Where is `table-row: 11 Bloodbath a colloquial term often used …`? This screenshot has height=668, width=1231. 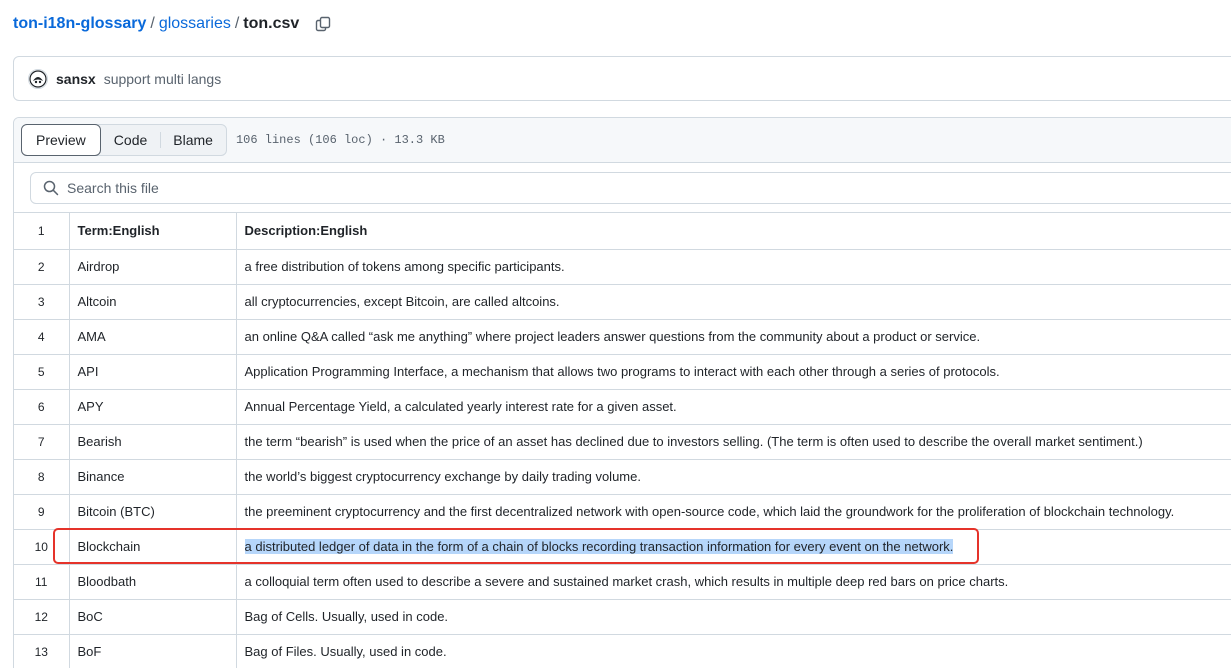
table-row: 11 Bloodbath a colloquial term often used … is located at coordinates (622, 582).